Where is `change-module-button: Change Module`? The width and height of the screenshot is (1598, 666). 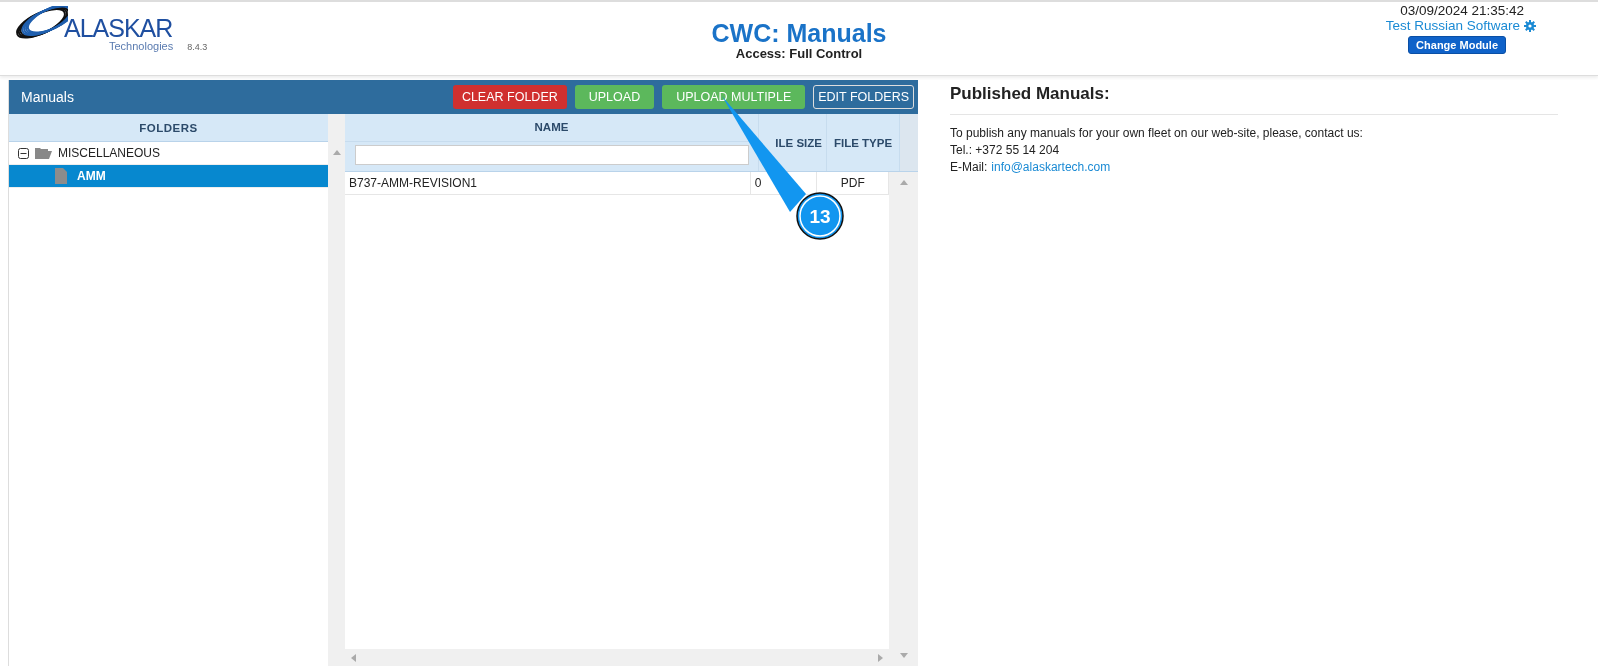
change-module-button: Change Module is located at coordinates (1457, 45).